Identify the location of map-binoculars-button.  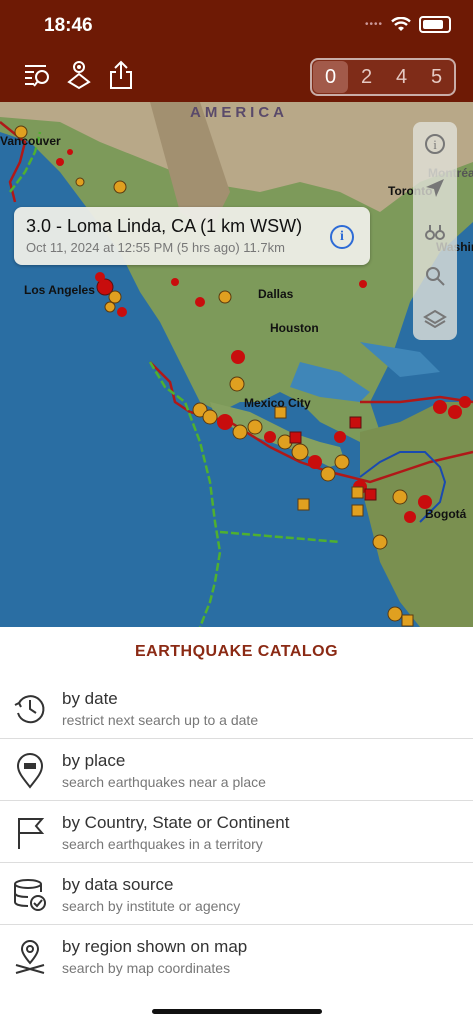
(435, 232).